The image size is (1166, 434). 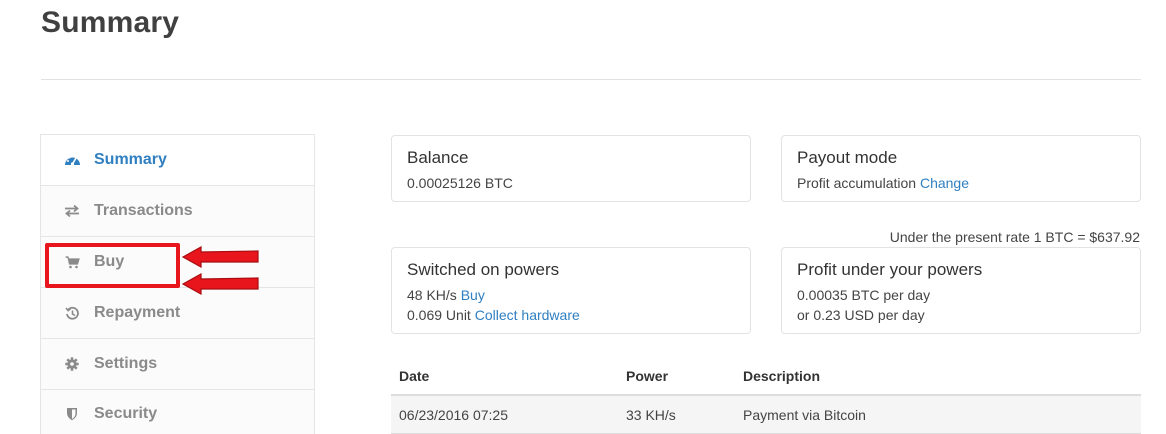 I want to click on sidebar-item-settings: Settings, so click(x=177, y=364).